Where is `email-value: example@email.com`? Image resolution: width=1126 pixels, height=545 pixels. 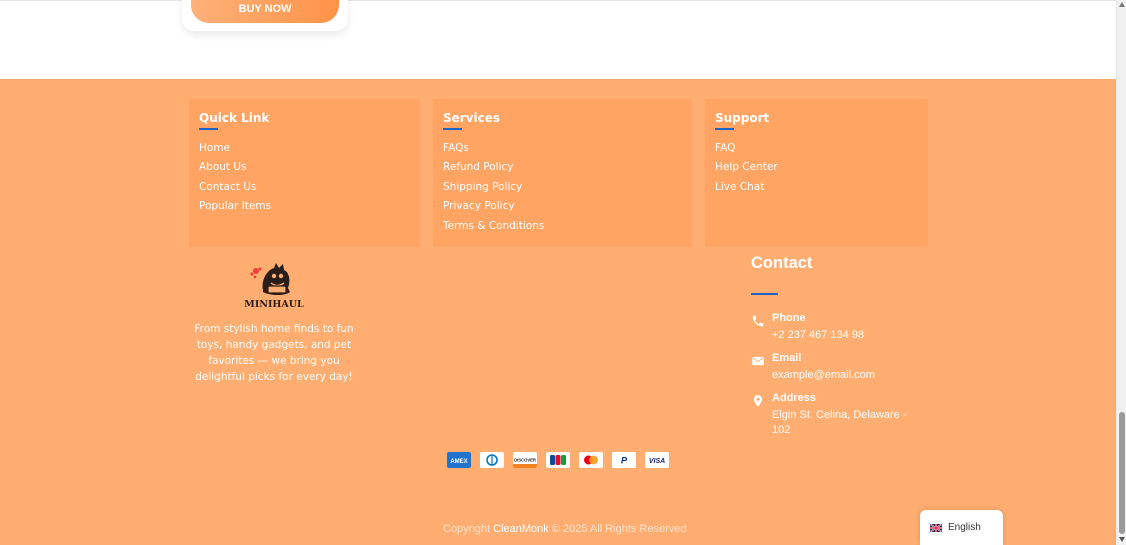
email-value: example@email.com is located at coordinates (844, 375).